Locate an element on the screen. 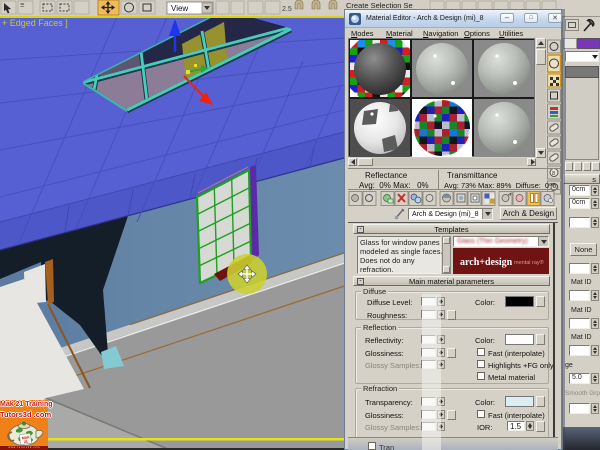 The width and height of the screenshot is (600, 450). svg-text: + Edged Faces ] is located at coordinates (35, 23).